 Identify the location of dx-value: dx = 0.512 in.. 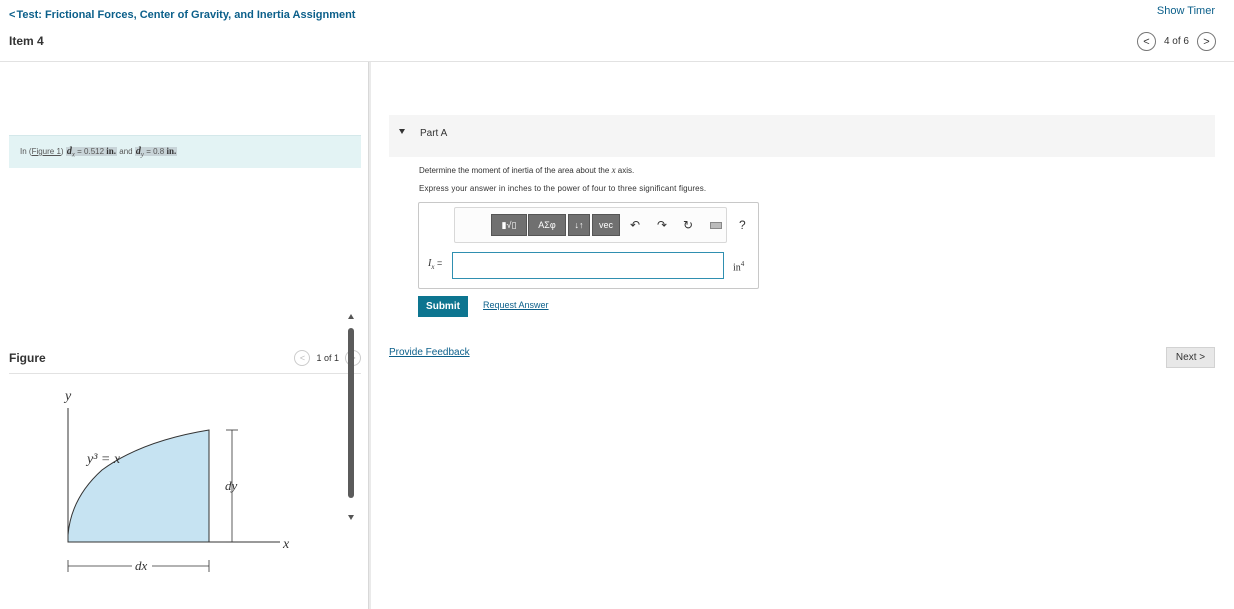
(91, 152).